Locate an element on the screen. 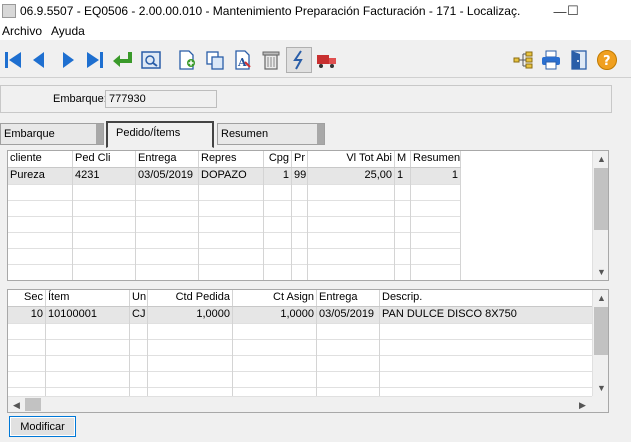 This screenshot has height=442, width=631. col-cpg: Cpg is located at coordinates (278, 159).